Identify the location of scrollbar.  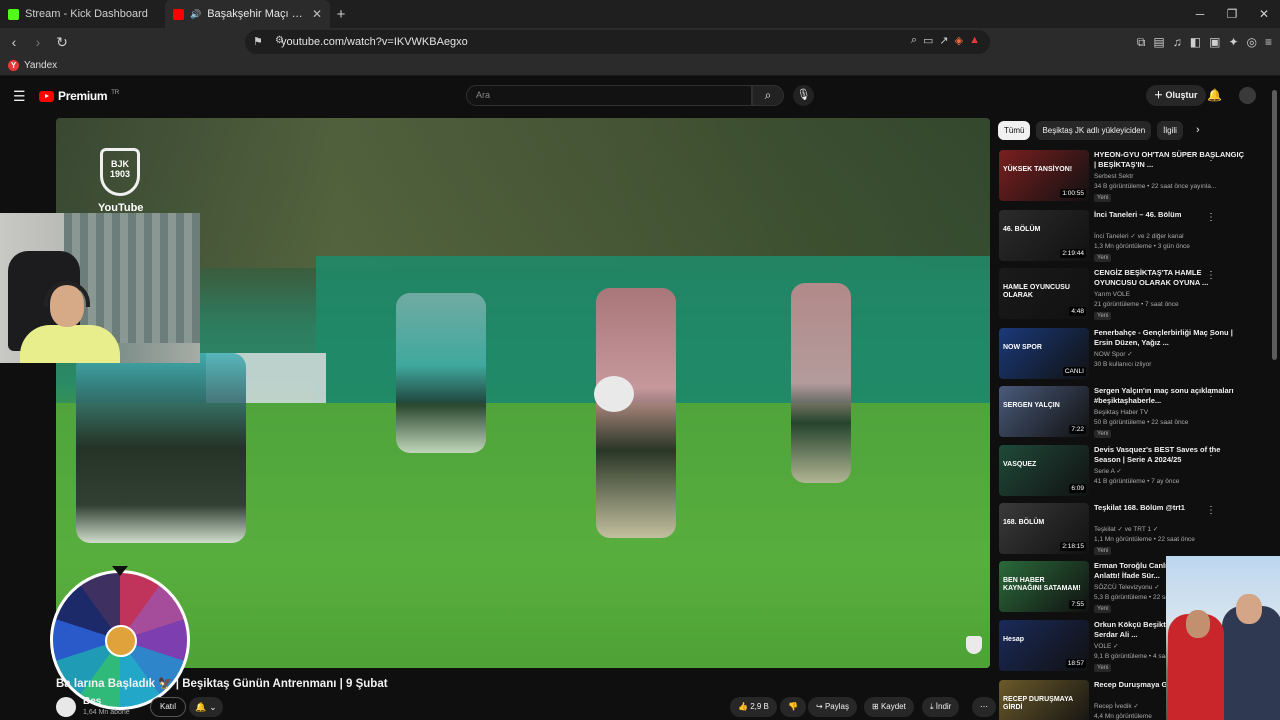
(1274, 225).